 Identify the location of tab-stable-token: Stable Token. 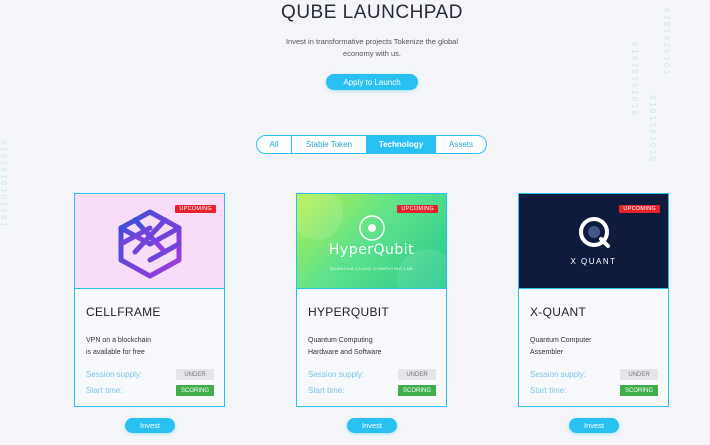
(329, 144).